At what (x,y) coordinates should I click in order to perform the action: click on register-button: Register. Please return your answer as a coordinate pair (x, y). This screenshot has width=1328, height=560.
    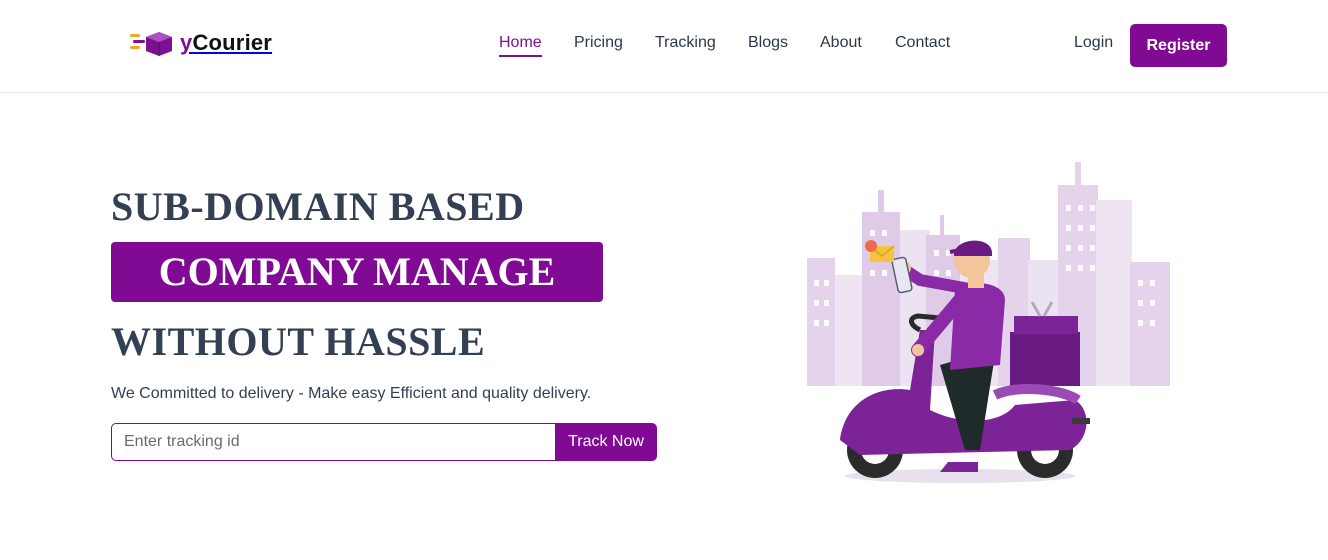
    Looking at the image, I should click on (1178, 45).